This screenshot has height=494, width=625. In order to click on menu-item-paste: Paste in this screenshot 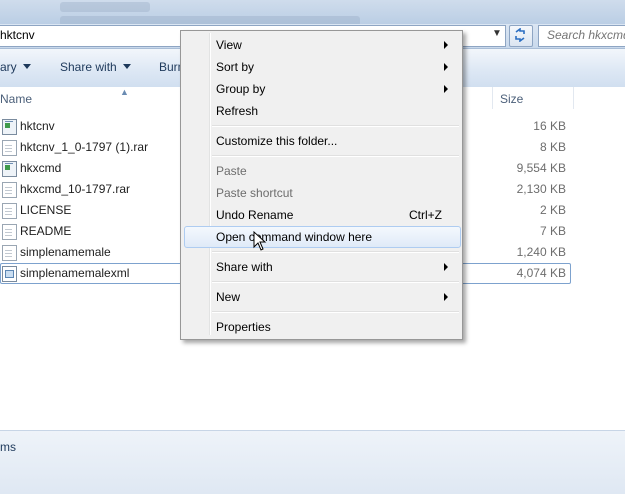, I will do `click(321, 171)`.